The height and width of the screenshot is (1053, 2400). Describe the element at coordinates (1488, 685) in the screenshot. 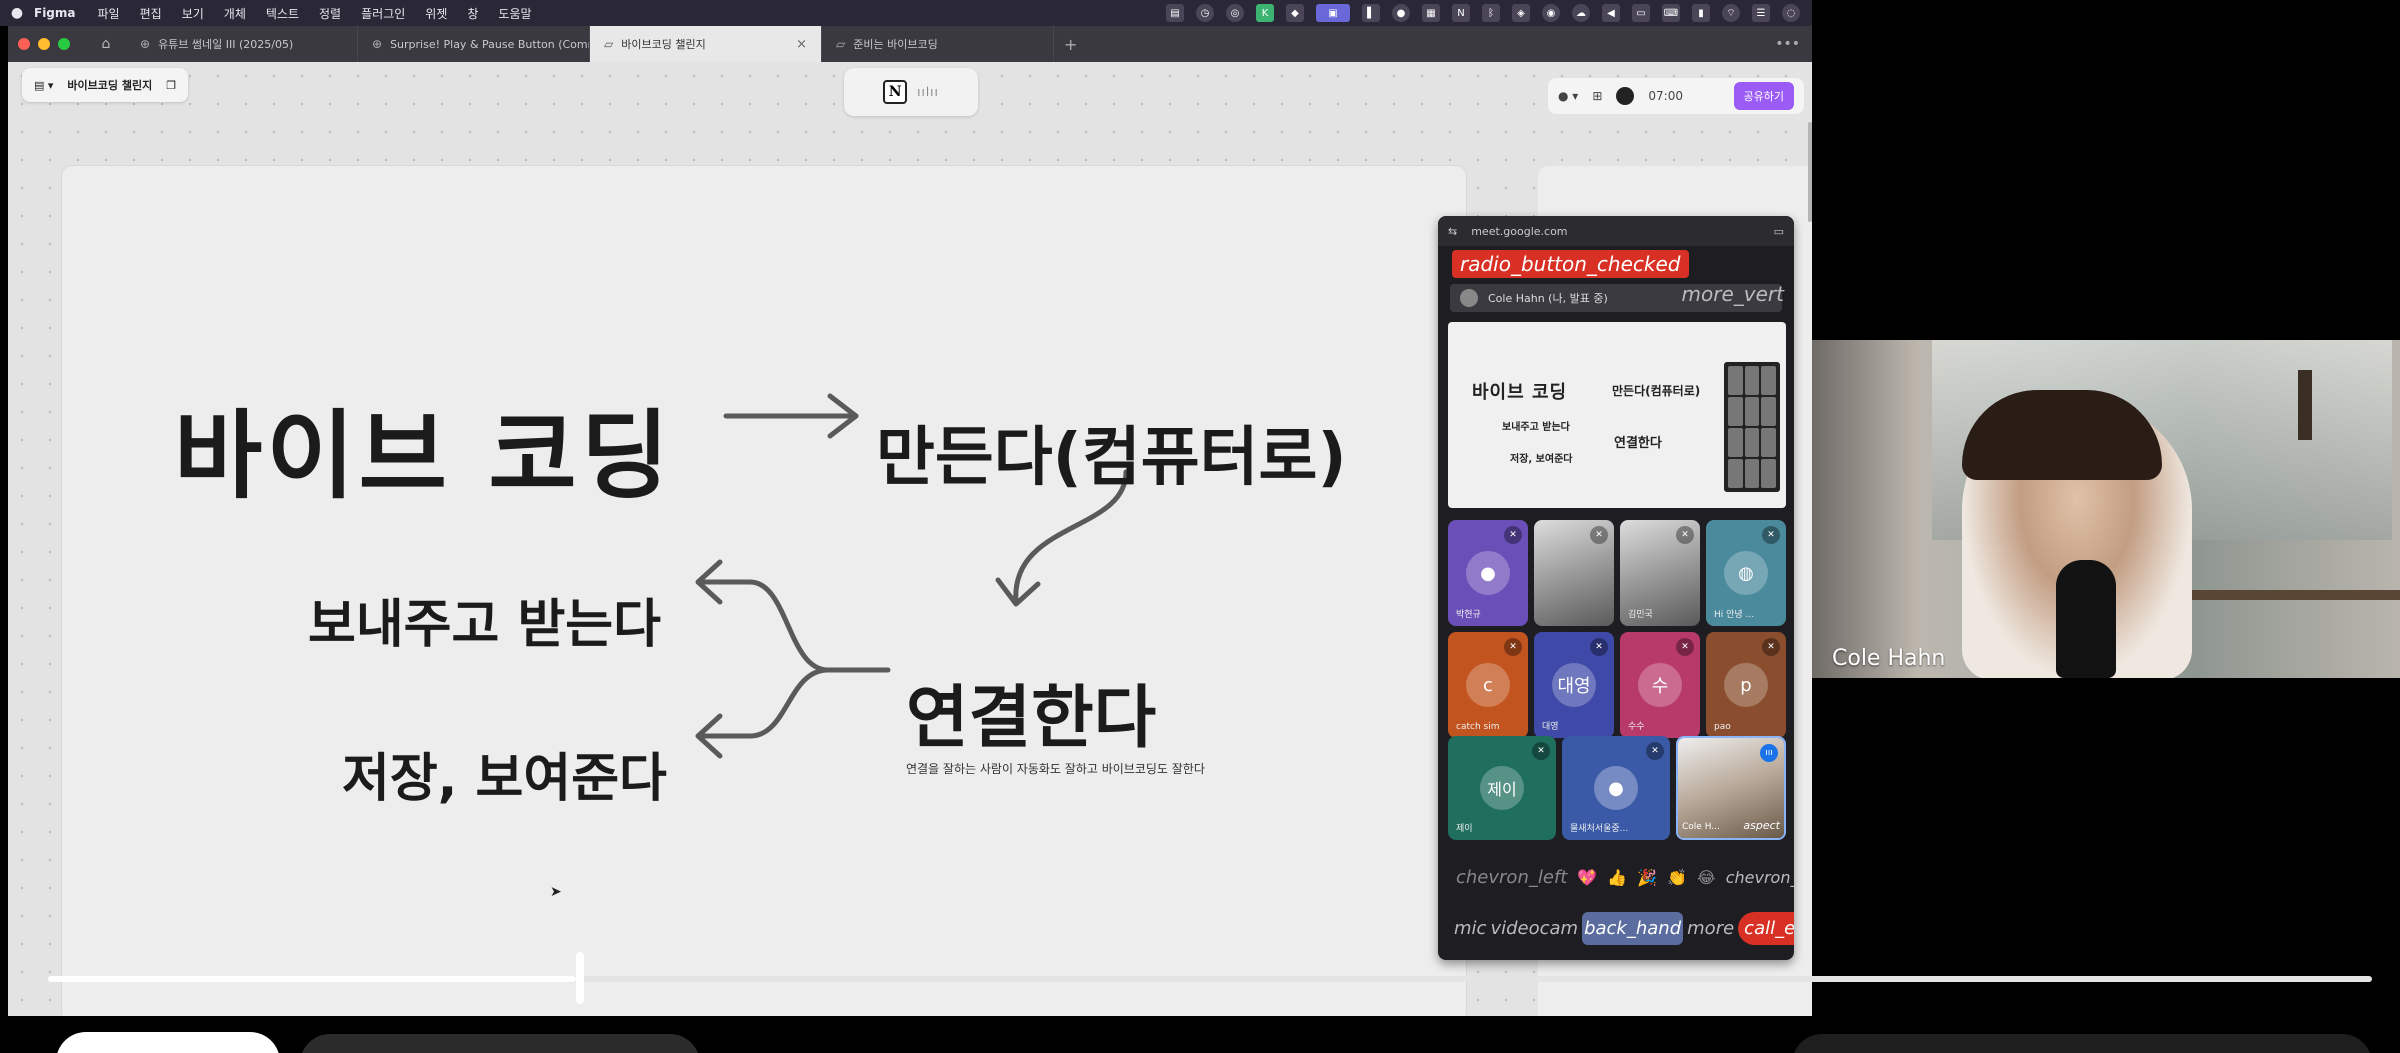

I see `participant-tile: ✕ c catch sim` at that location.